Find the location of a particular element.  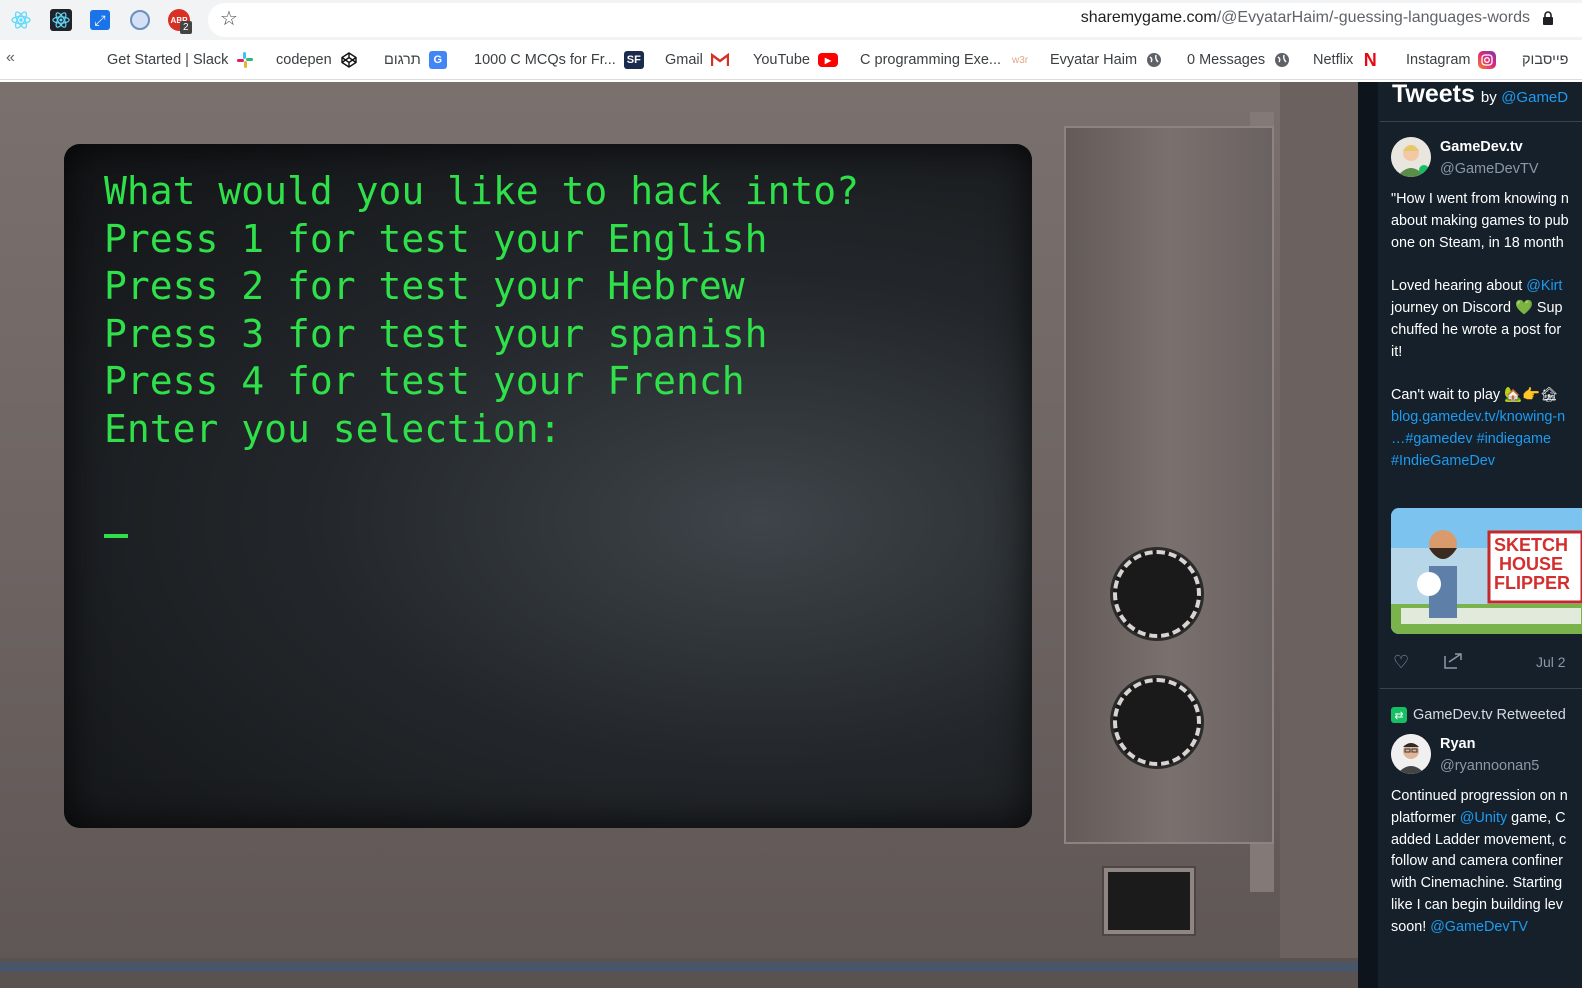

terminal-line: Press 3 for test your spanish is located at coordinates (436, 333).